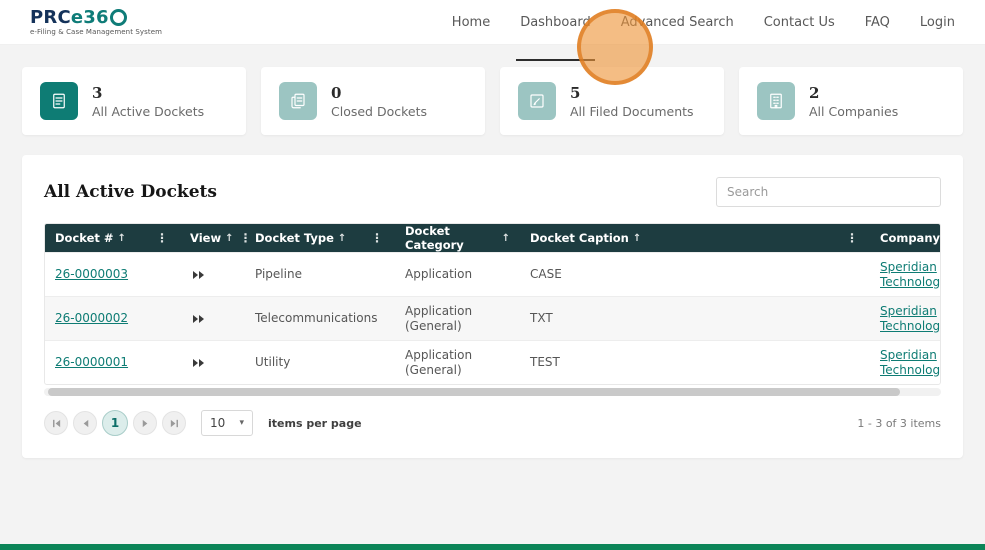  I want to click on column-label: Company, so click(910, 238).